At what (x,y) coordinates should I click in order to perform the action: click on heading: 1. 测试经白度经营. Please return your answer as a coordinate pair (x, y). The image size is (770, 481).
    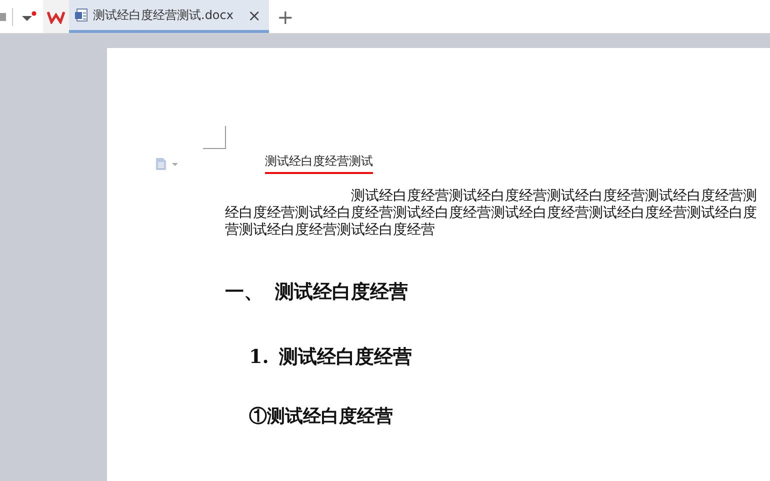
    Looking at the image, I should click on (330, 357).